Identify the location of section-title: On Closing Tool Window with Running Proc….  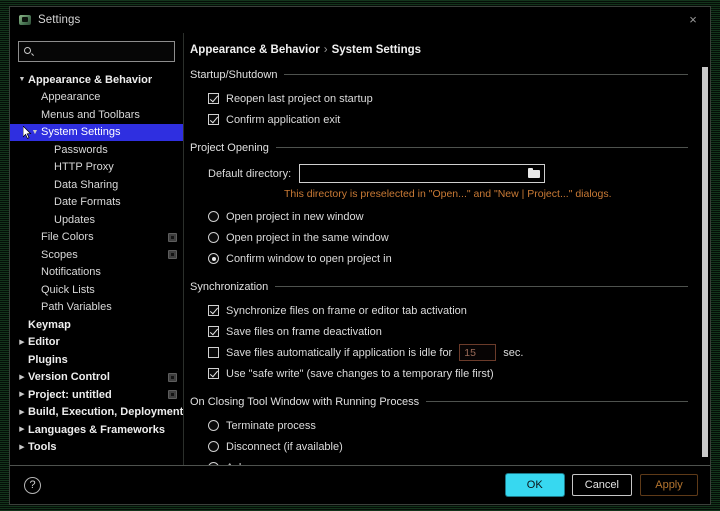
(305, 401).